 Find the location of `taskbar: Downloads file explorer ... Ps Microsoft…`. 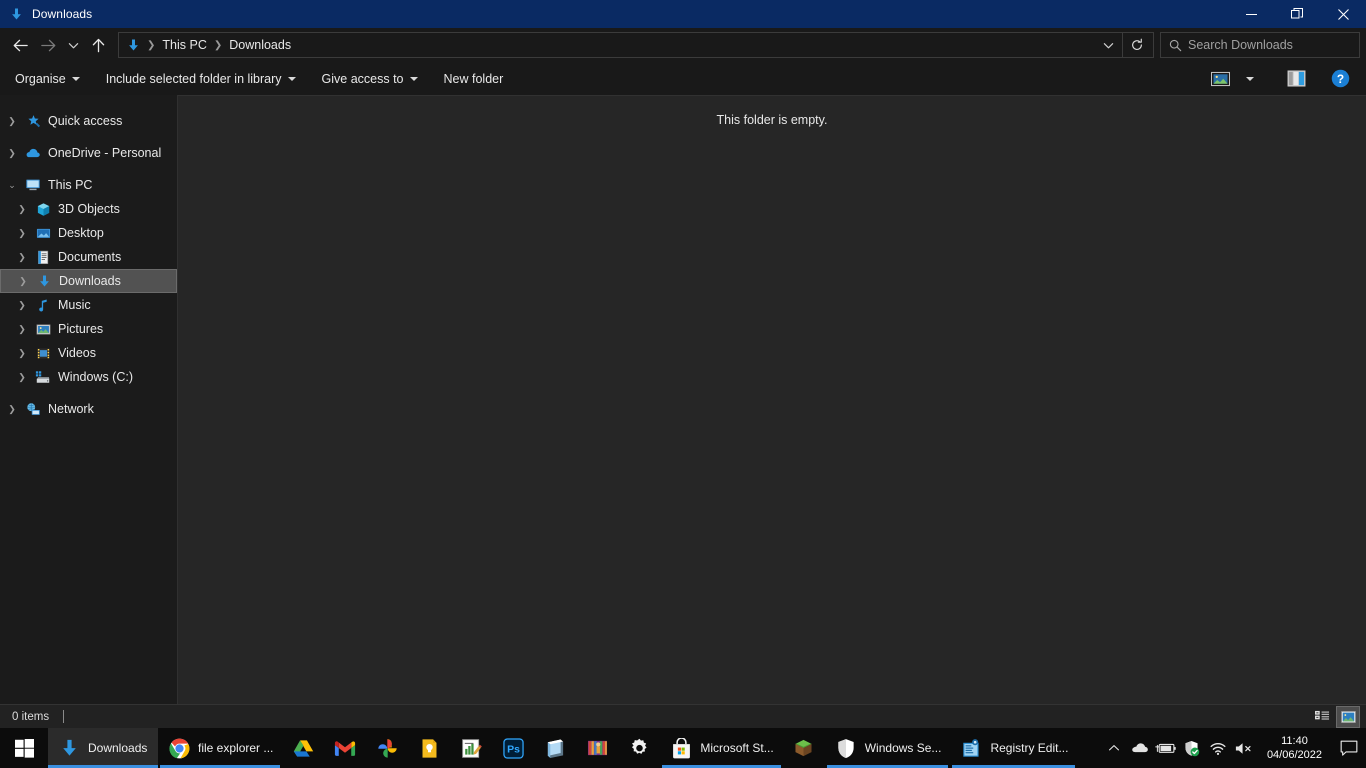

taskbar: Downloads file explorer ... Ps Microsoft… is located at coordinates (683, 748).